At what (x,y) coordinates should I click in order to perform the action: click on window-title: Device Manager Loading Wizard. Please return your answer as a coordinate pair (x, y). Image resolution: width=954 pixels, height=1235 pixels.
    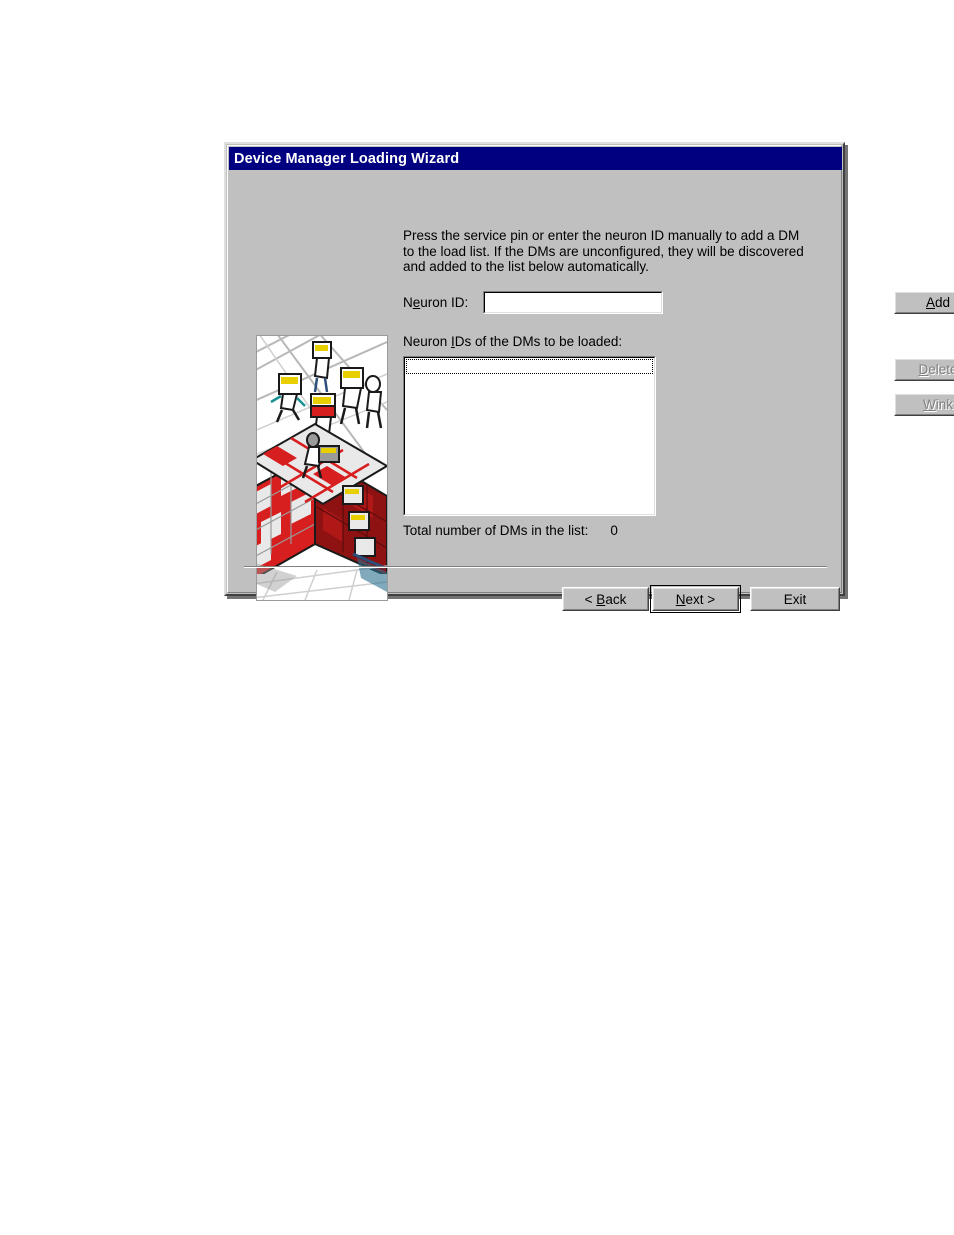
    Looking at the image, I should click on (347, 158).